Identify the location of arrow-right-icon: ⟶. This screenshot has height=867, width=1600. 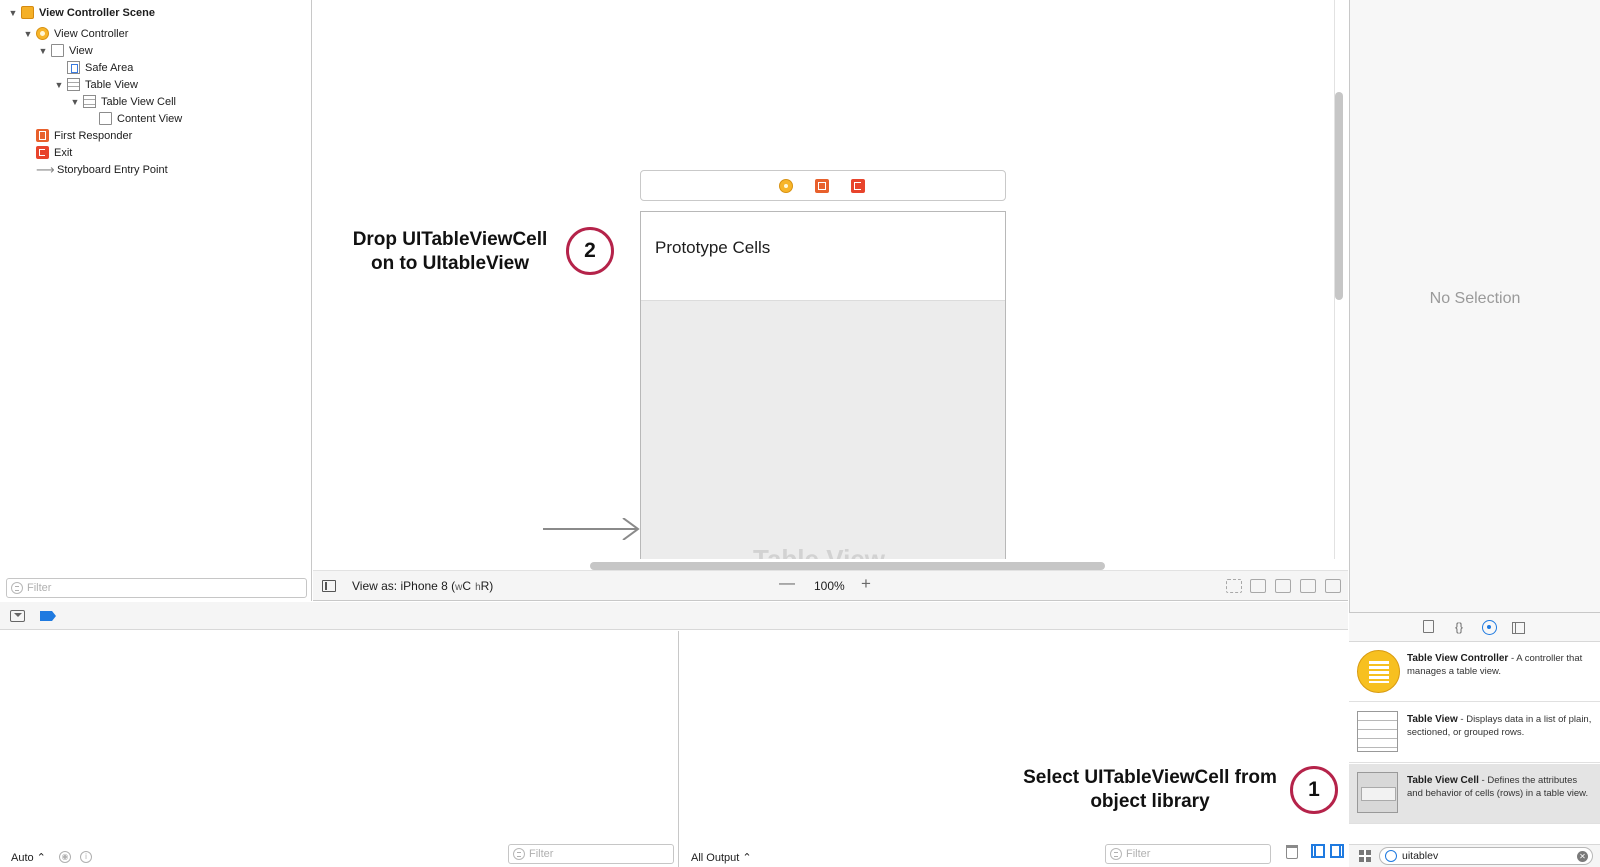
(45, 169).